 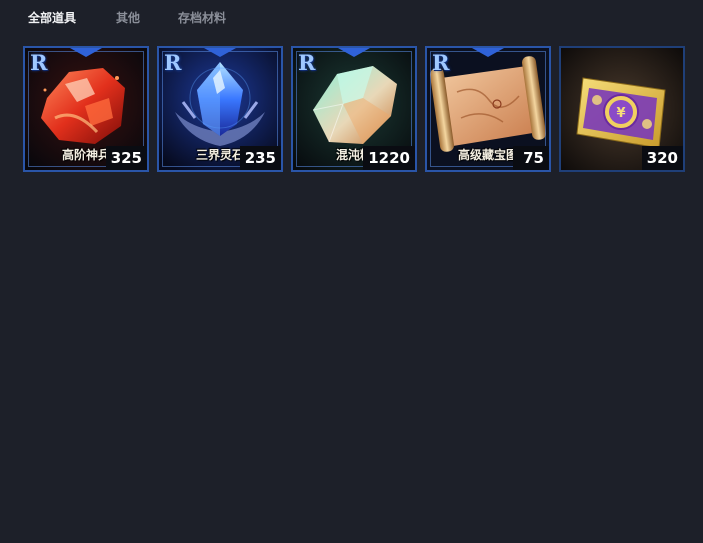 What do you see at coordinates (260, 158) in the screenshot?
I see `item-count: 235` at bounding box center [260, 158].